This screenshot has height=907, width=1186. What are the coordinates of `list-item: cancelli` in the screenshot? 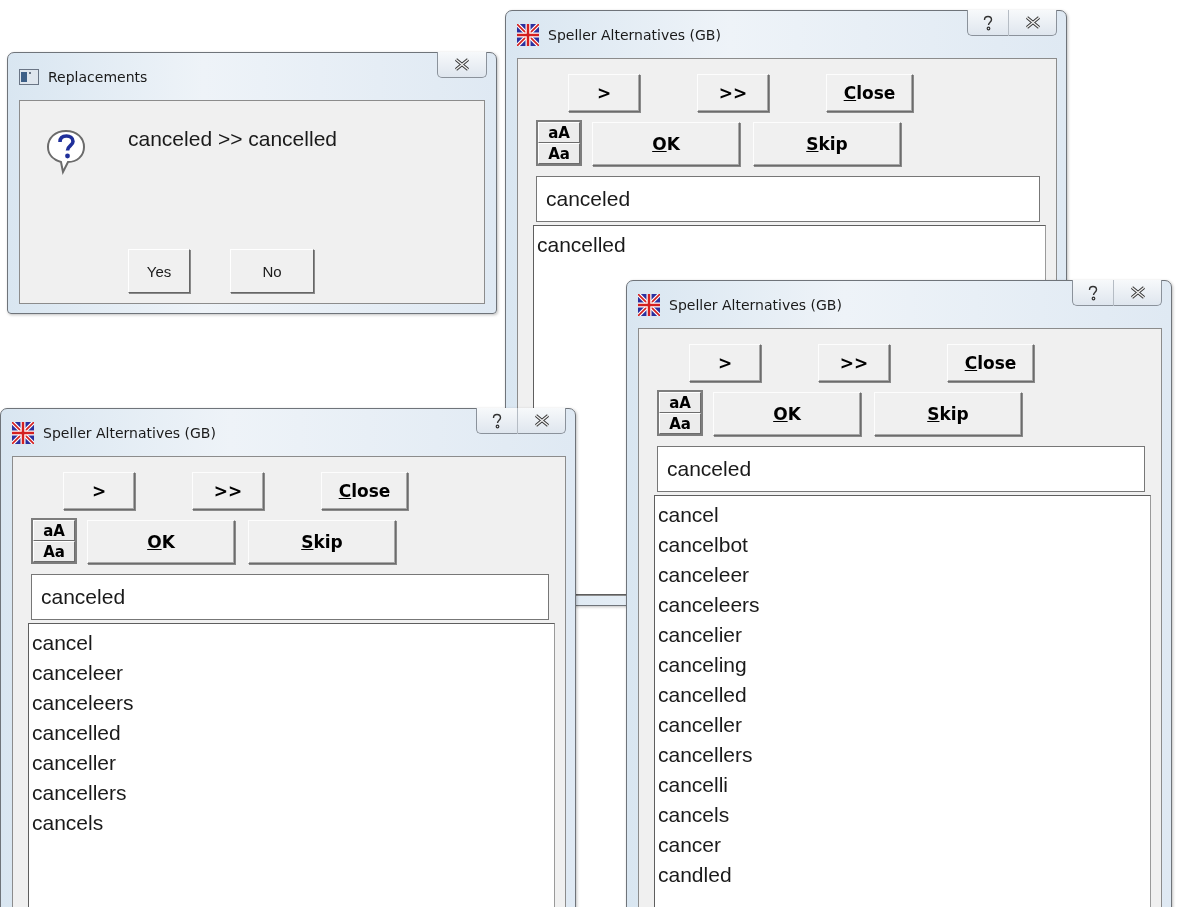 It's located at (902, 785).